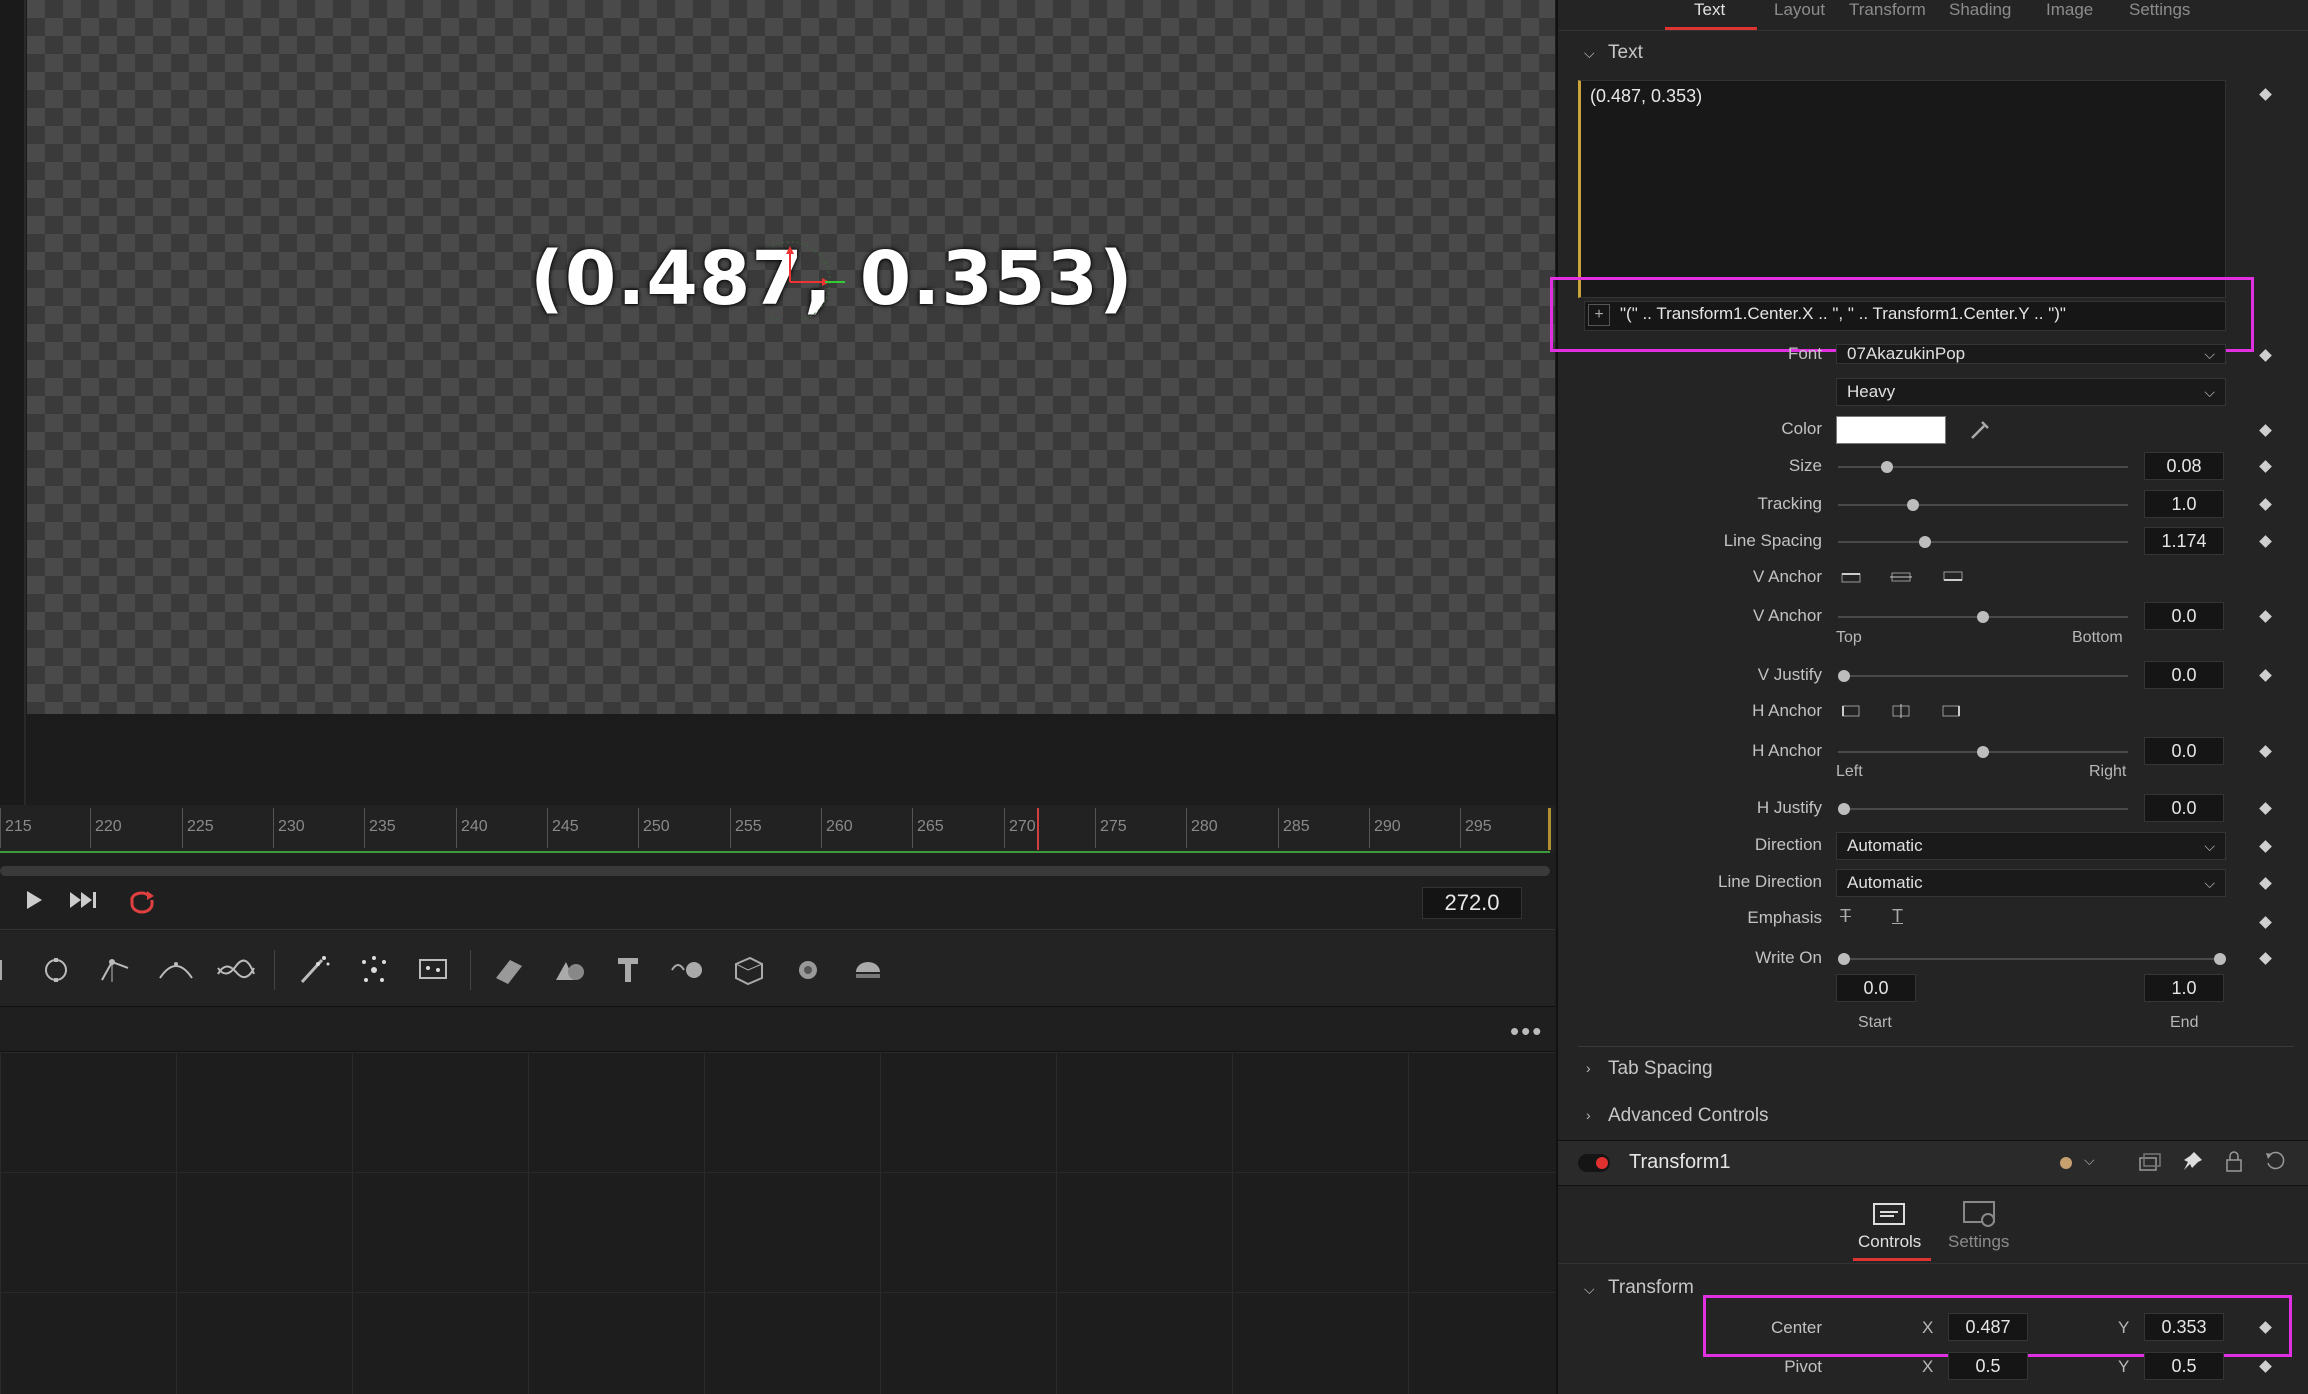 Image resolution: width=2308 pixels, height=1394 pixels. Describe the element at coordinates (1891, 430) in the screenshot. I see `color-swatch` at that location.